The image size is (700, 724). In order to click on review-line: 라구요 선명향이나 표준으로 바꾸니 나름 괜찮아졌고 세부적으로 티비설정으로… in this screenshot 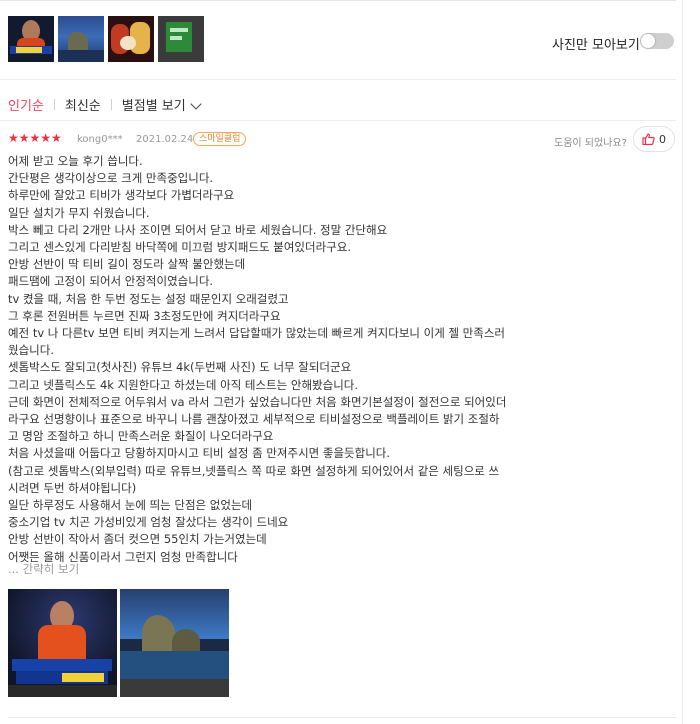, I will do `click(254, 419)`.